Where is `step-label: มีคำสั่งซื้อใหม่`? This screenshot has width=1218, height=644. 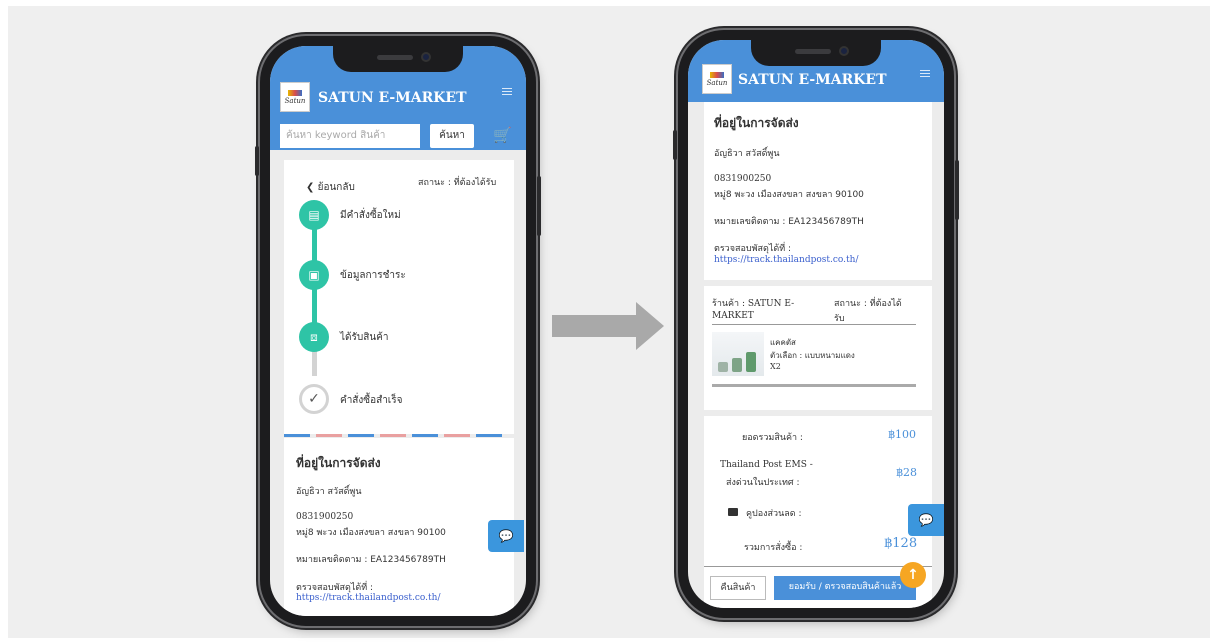 step-label: มีคำสั่งซื้อใหม่ is located at coordinates (370, 215).